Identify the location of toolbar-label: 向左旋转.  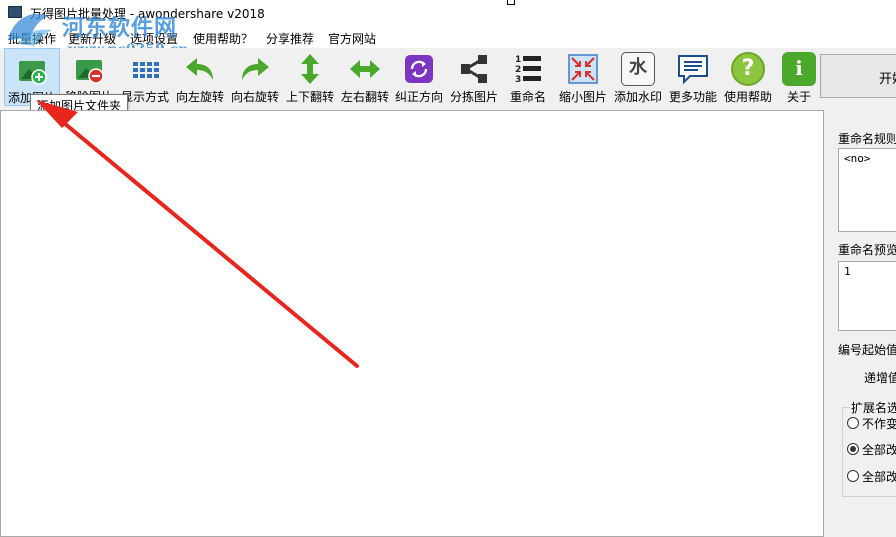
(199, 97).